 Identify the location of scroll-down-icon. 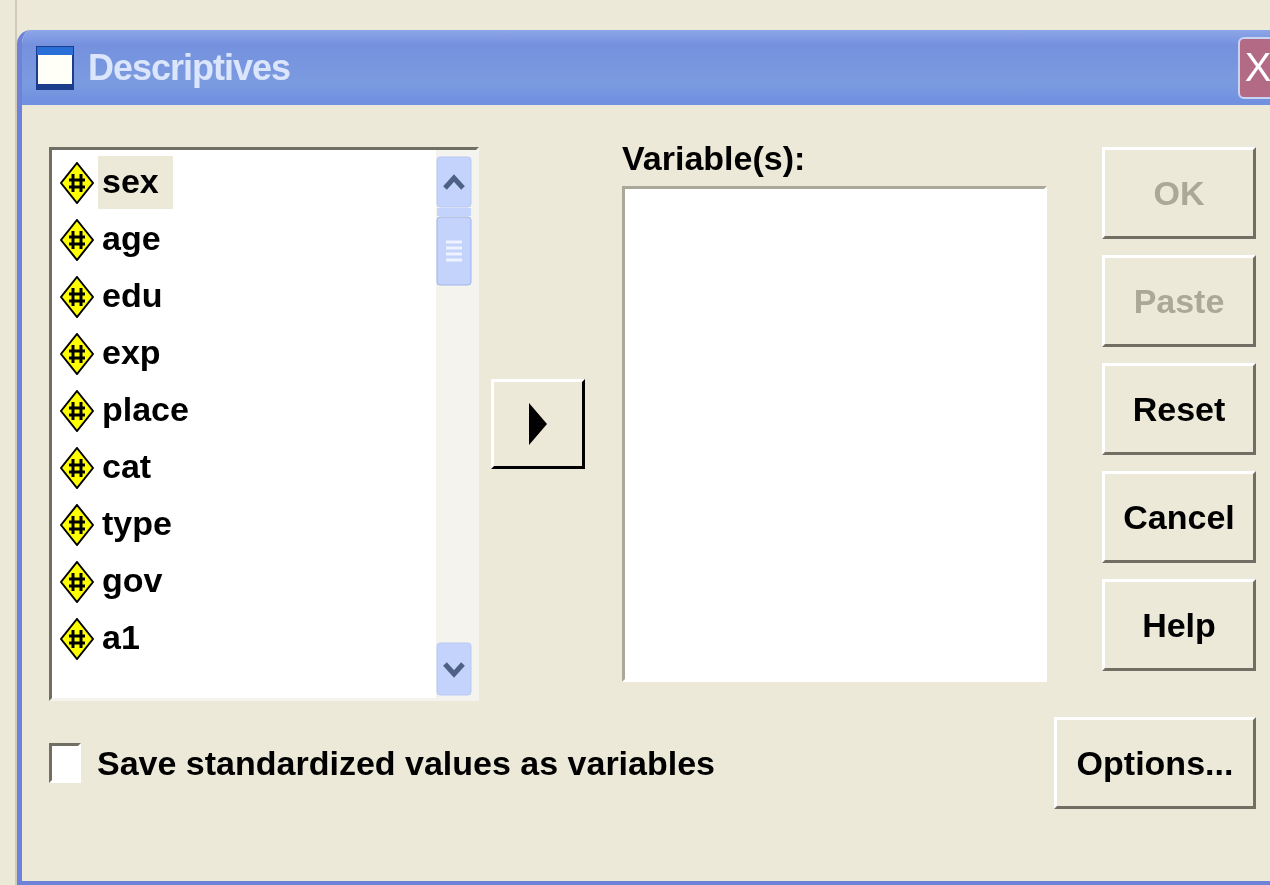
(454, 670).